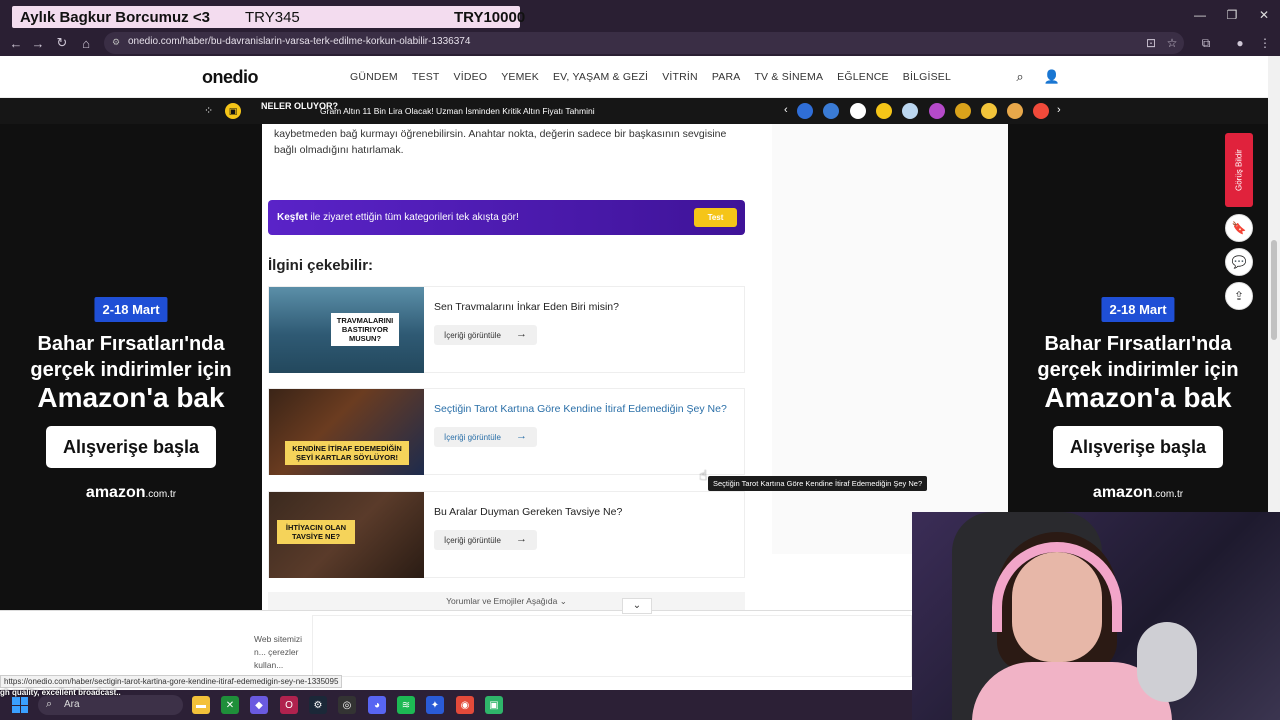 The image size is (1280, 720). Describe the element at coordinates (292, 217) in the screenshot. I see `kesfet-bold: Keşfet` at that location.